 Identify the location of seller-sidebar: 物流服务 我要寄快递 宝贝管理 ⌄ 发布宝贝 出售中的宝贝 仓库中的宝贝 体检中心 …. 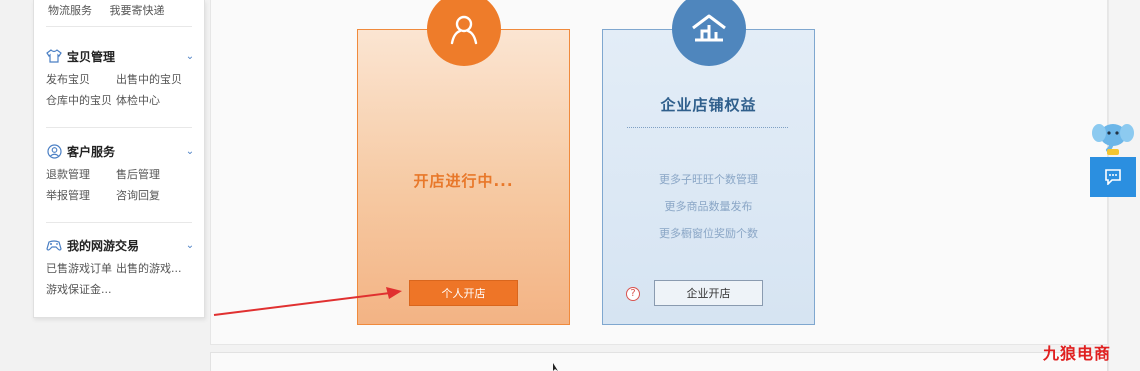
(119, 159).